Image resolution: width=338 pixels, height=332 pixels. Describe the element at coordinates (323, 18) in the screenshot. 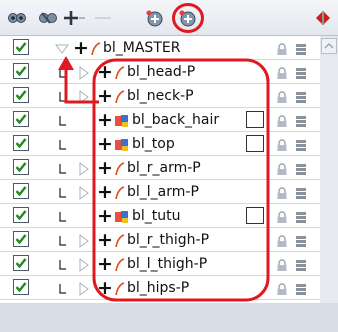

I see `collapse-expand-icon` at that location.